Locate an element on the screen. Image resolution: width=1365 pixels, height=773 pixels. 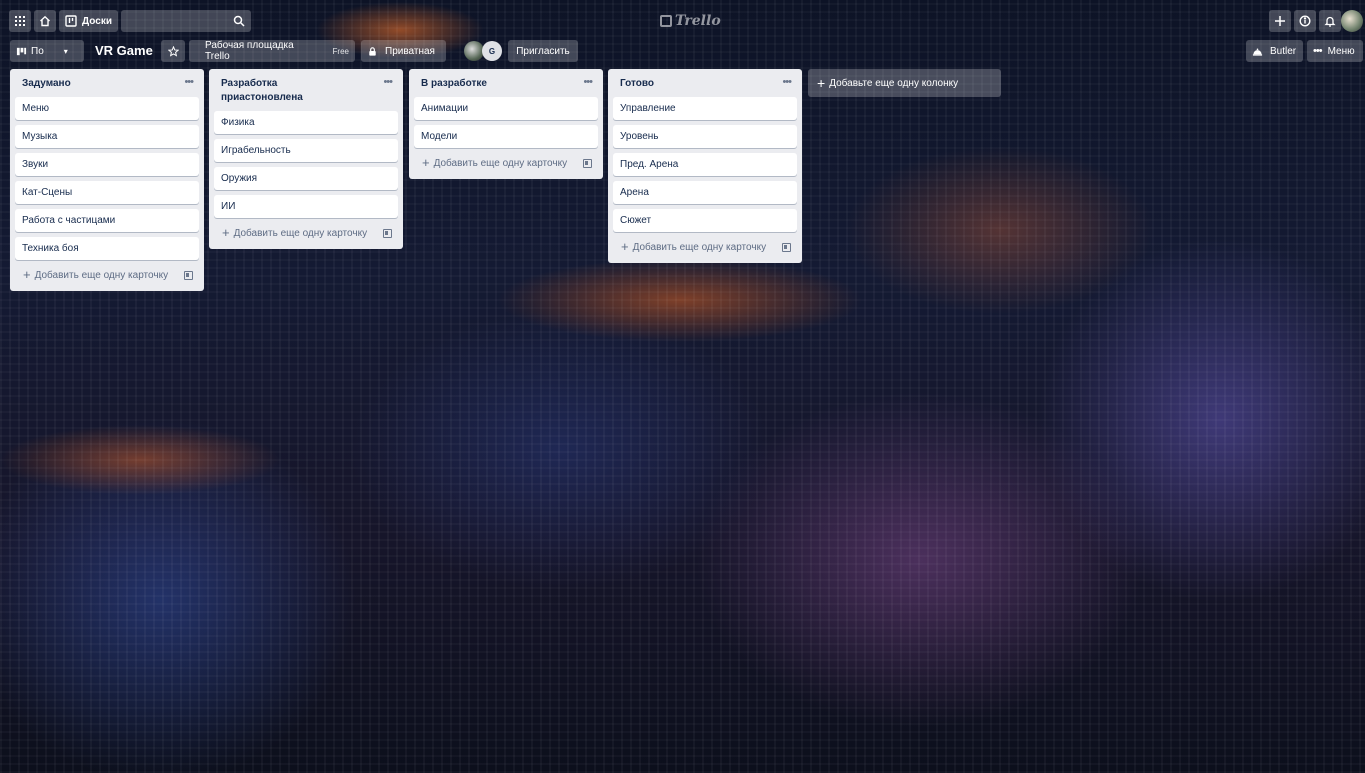
trello-logo: Trello is located at coordinates (690, 21).